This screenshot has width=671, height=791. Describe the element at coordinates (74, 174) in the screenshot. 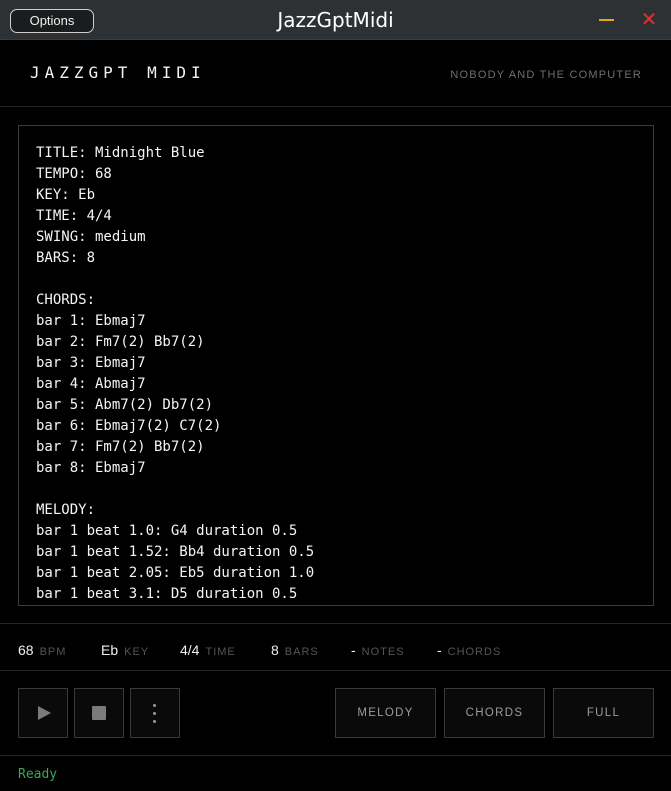

I see `editor-line: TEMPO: 68` at that location.